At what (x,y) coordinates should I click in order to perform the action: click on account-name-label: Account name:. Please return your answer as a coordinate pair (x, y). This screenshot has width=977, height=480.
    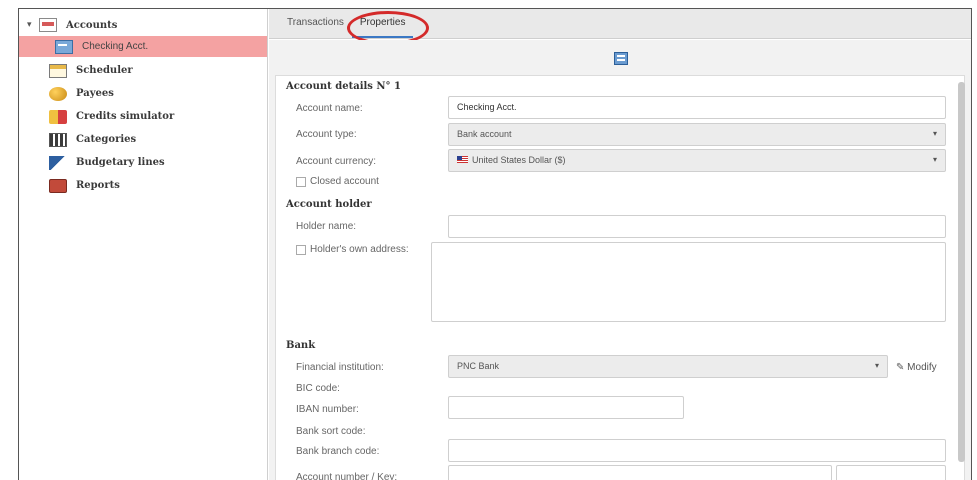
    Looking at the image, I should click on (329, 108).